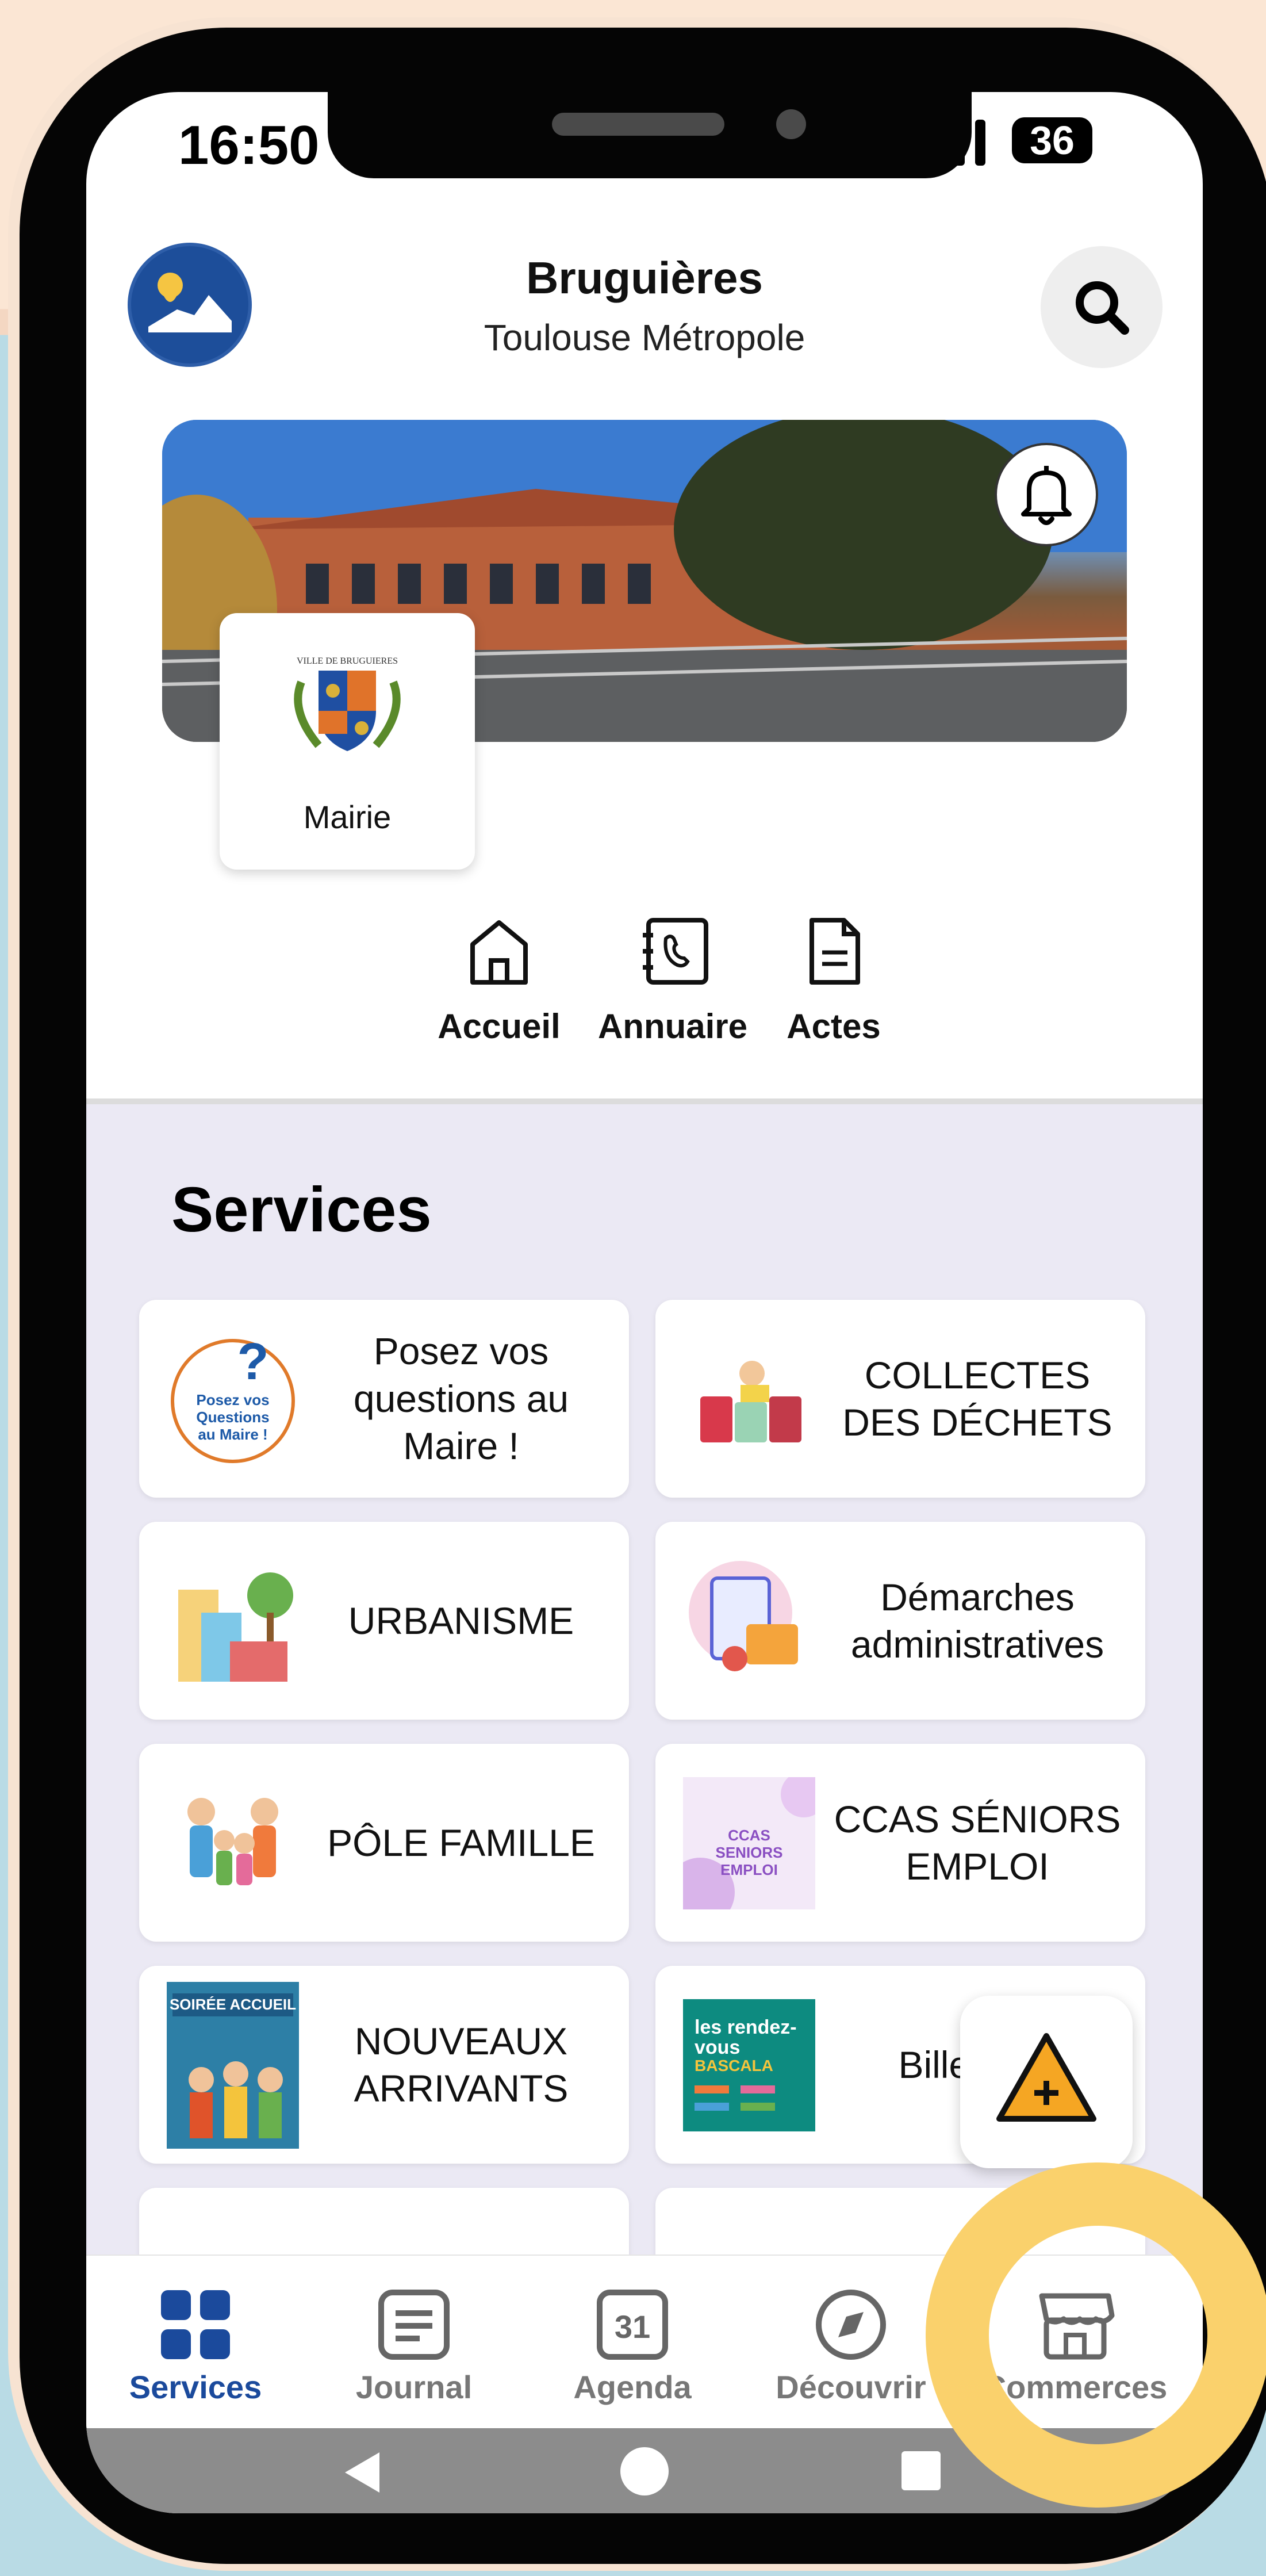 This screenshot has height=2576, width=1266. What do you see at coordinates (348, 817) in the screenshot?
I see `mairie-label: Mairie` at bounding box center [348, 817].